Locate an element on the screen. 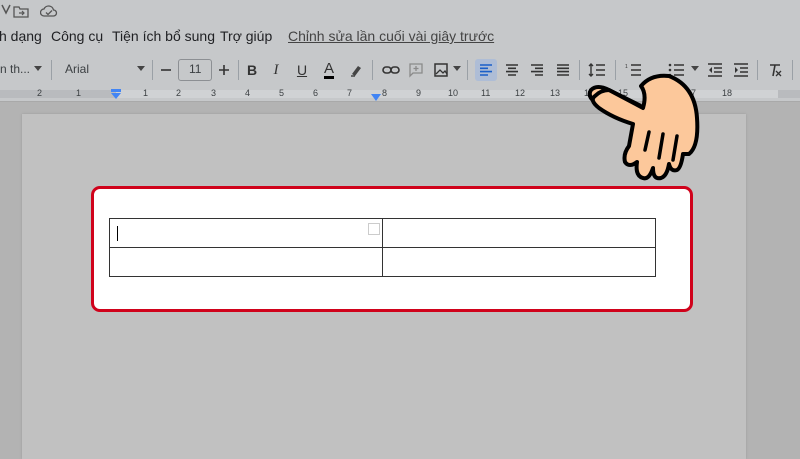 The height and width of the screenshot is (459, 800). highlight-color-button is located at coordinates (356, 70).